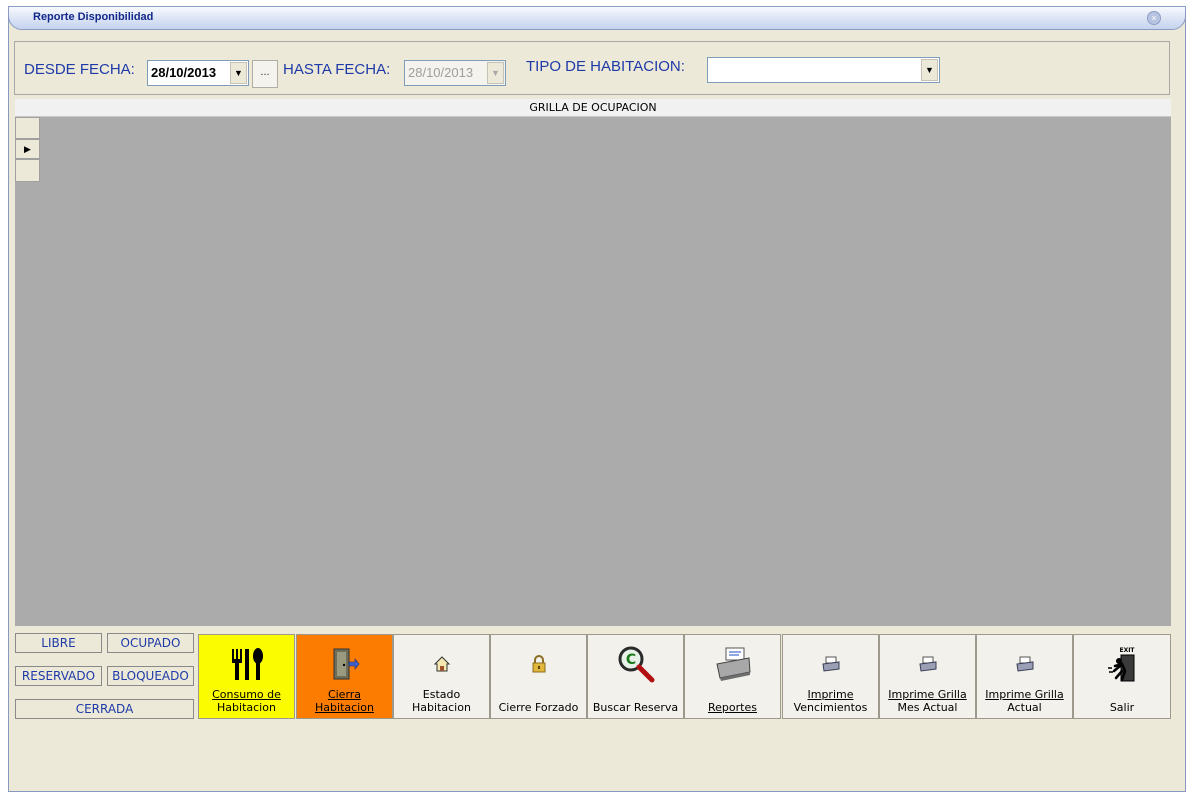 The height and width of the screenshot is (793, 1189). What do you see at coordinates (1024, 707) in the screenshot?
I see `imprime-actual-label-line2: Actual` at bounding box center [1024, 707].